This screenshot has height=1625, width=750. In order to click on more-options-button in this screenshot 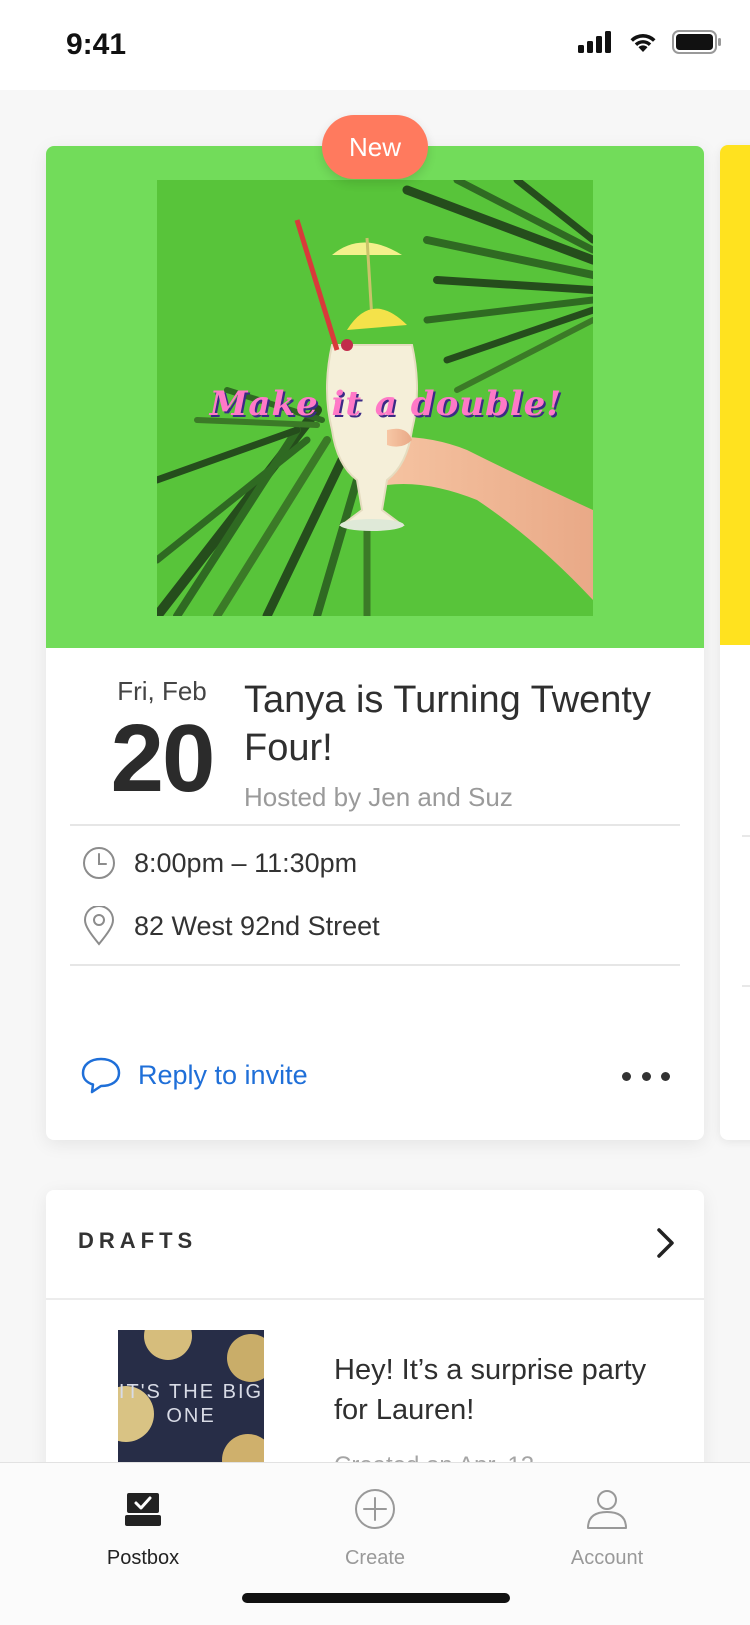, I will do `click(646, 1076)`.